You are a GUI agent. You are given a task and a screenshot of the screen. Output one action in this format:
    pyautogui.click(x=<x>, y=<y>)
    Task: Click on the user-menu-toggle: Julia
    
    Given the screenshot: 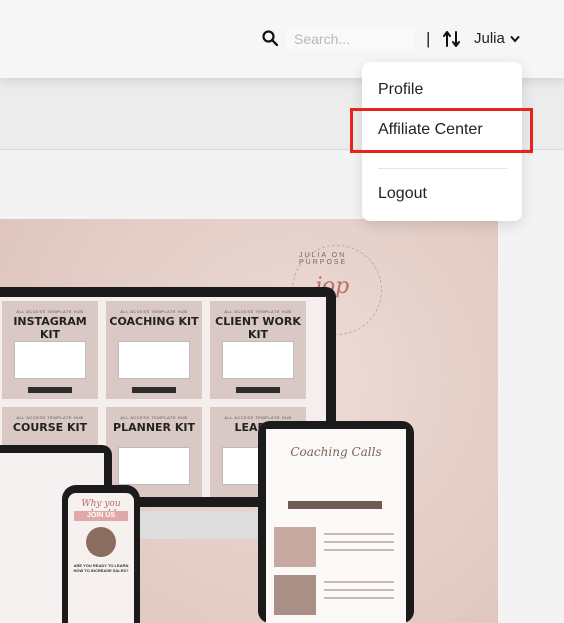 What is the action you would take?
    pyautogui.click(x=497, y=38)
    